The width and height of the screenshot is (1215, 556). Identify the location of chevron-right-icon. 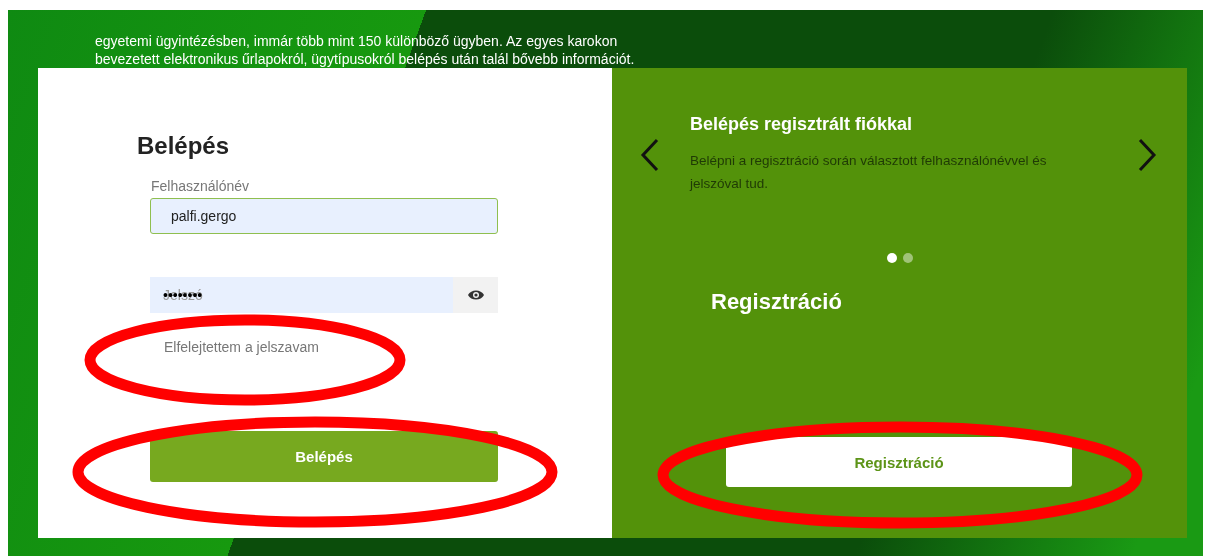
(1147, 154).